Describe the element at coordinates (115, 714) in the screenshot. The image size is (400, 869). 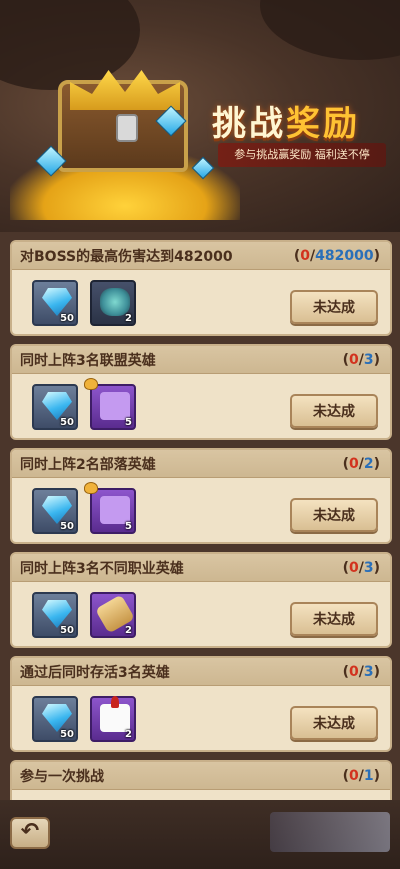
I see `dice-icon` at that location.